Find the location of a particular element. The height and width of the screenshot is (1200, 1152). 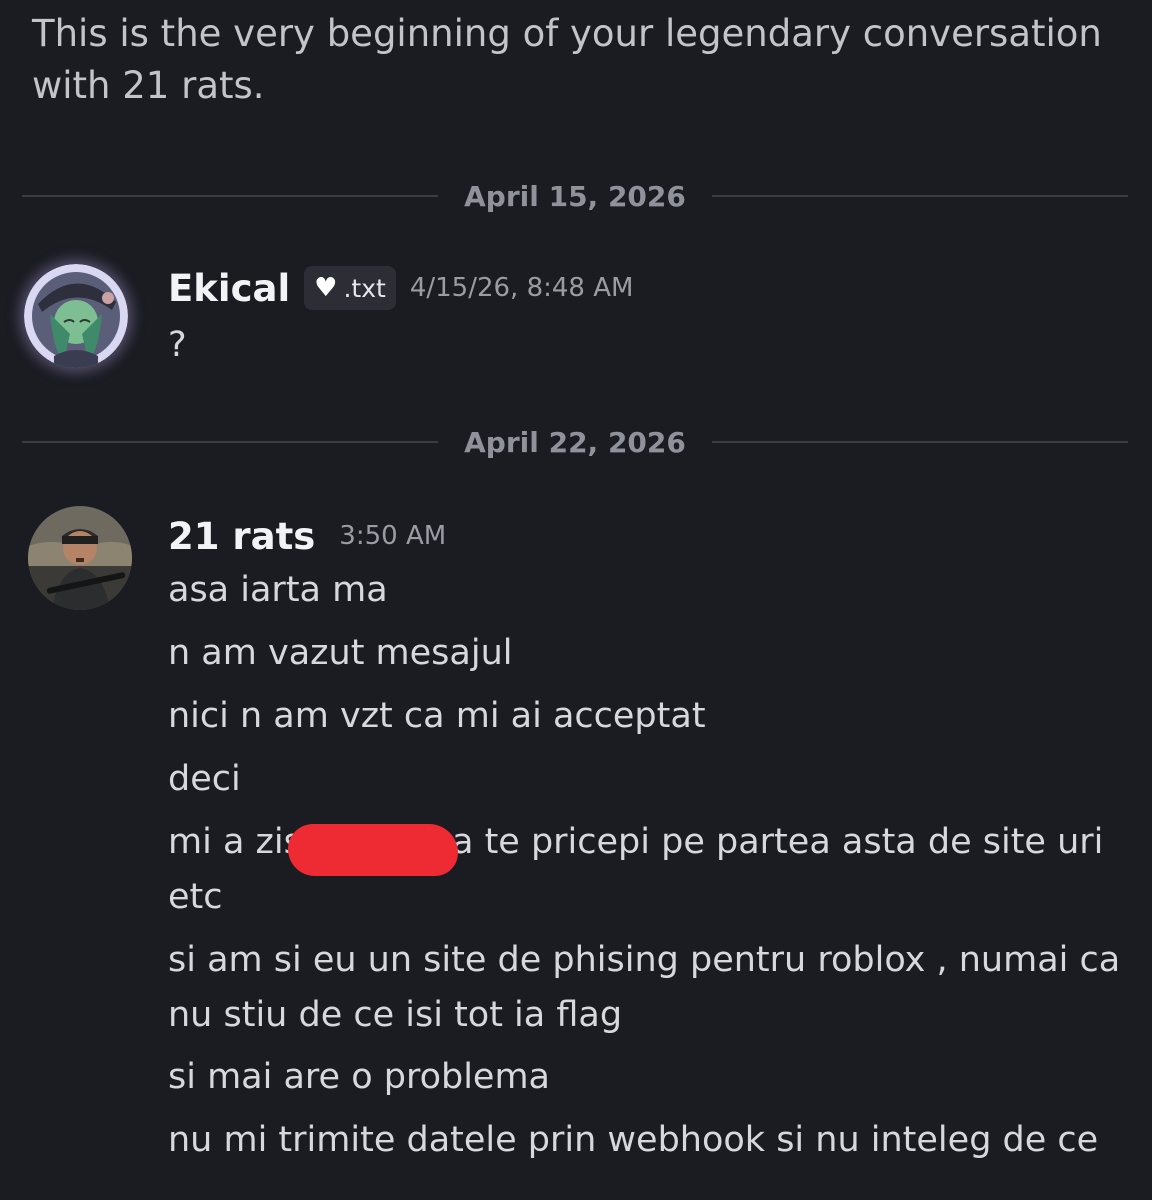

message-timestamp: 3:50 AM is located at coordinates (393, 536).